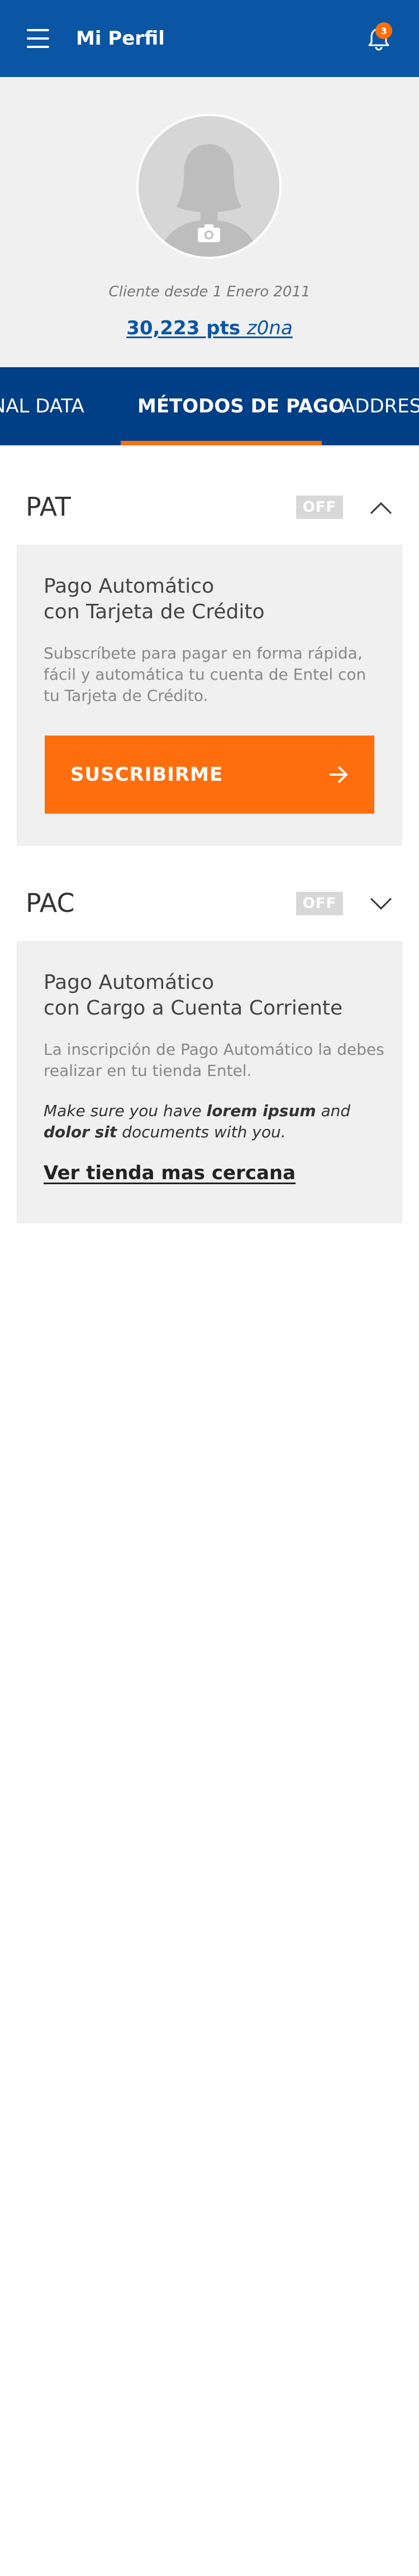 This screenshot has width=419, height=2576. What do you see at coordinates (381, 904) in the screenshot?
I see `chevron-down-icon` at bounding box center [381, 904].